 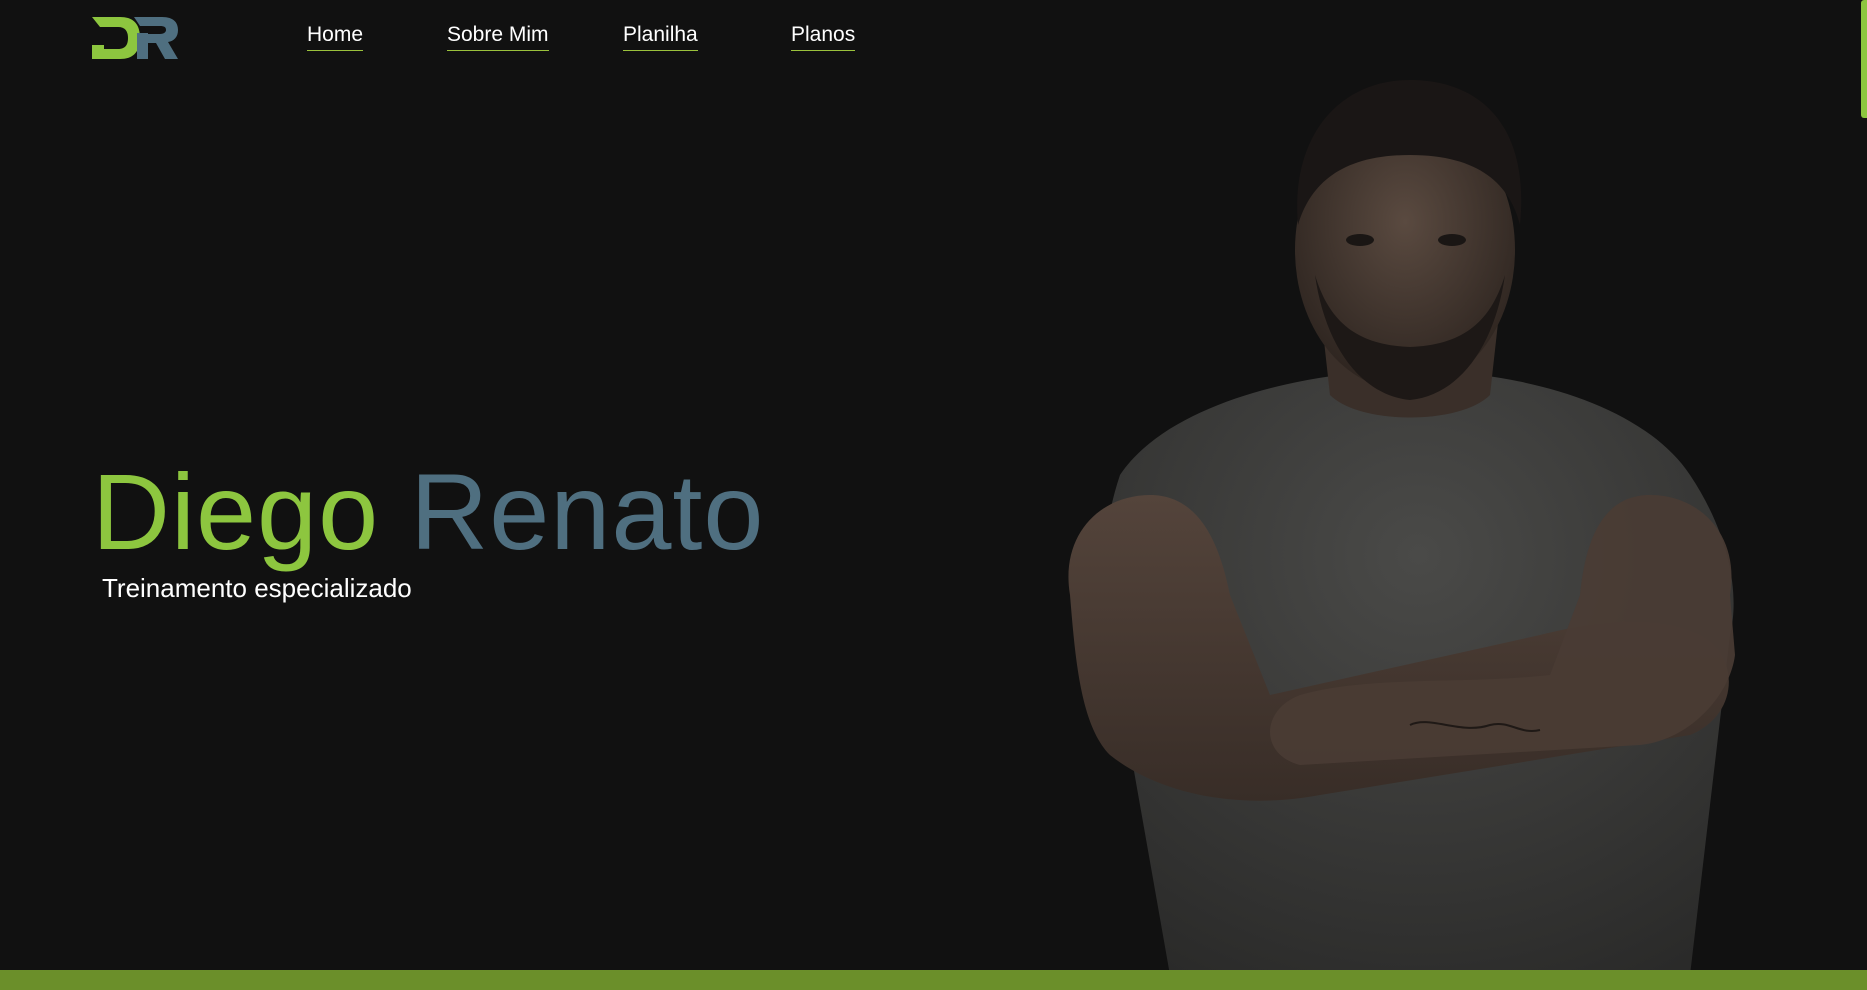 What do you see at coordinates (257, 588) in the screenshot?
I see `hero-subtitle: Treinamento especializado` at bounding box center [257, 588].